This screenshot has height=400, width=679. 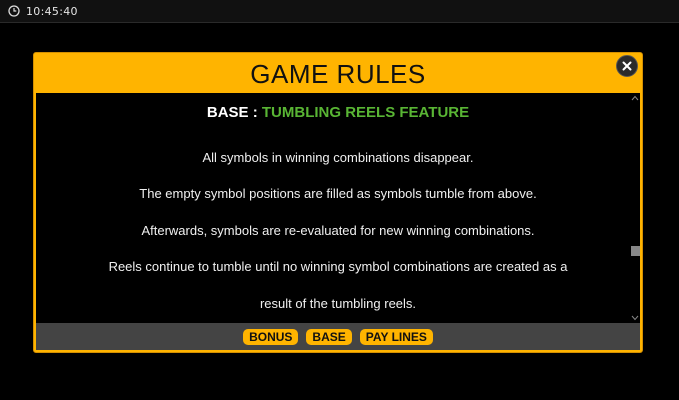 I want to click on section-heading: BASE : TUMBLING REELS FEATURE, so click(x=338, y=112).